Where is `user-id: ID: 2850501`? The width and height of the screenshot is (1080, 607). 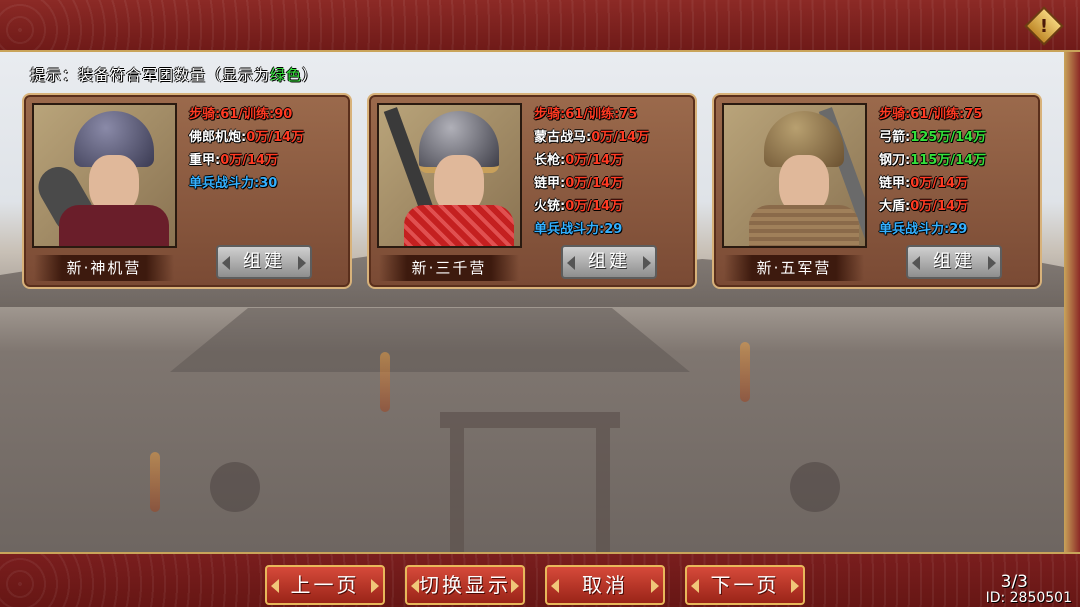
user-id: ID: 2850501 is located at coordinates (1028, 598).